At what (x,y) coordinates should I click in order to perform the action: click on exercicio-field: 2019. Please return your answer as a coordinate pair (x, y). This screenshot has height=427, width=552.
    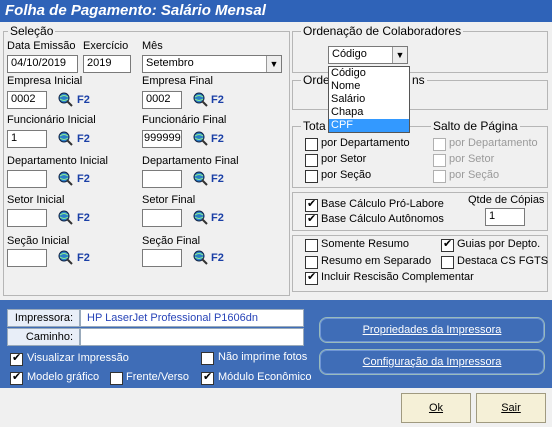
    Looking at the image, I should click on (107, 64).